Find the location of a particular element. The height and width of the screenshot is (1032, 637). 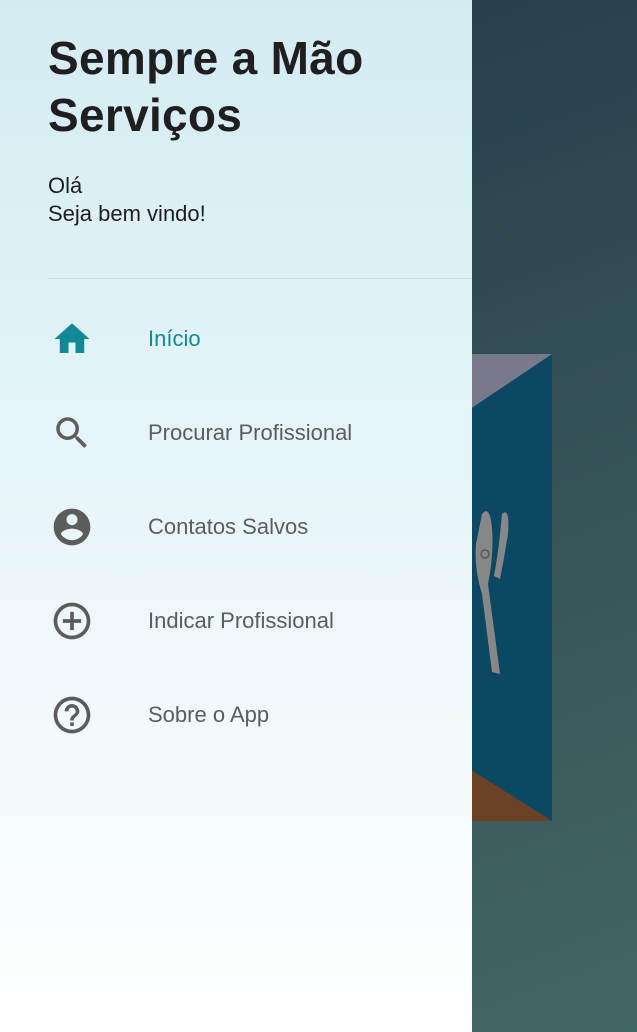

menu-item-procurar-profissional: Procurar Profissional is located at coordinates (236, 433).